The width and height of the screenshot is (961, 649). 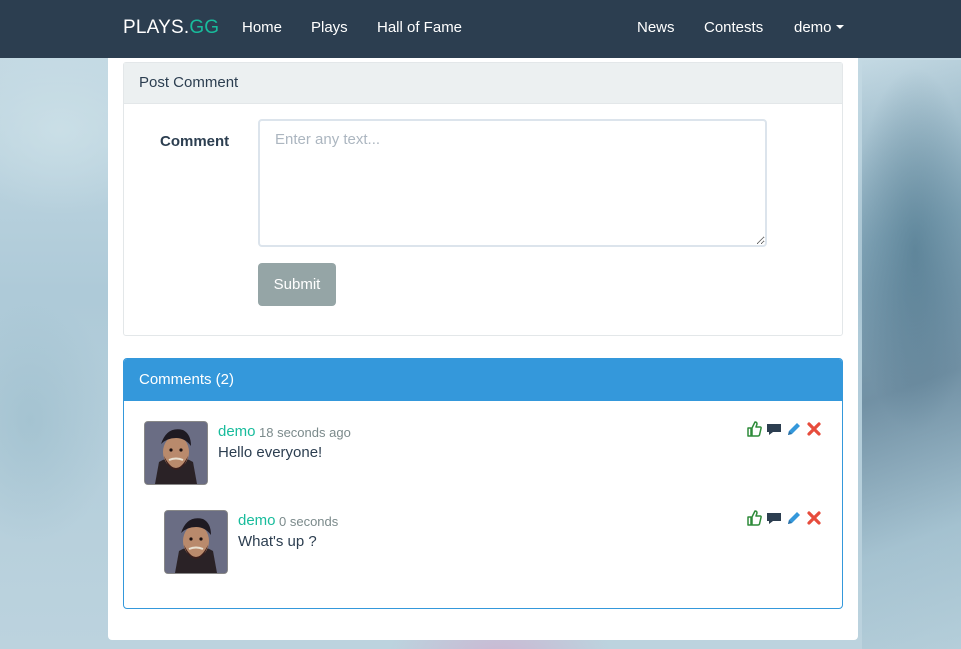 What do you see at coordinates (839, 27) in the screenshot?
I see `caret-down-icon` at bounding box center [839, 27].